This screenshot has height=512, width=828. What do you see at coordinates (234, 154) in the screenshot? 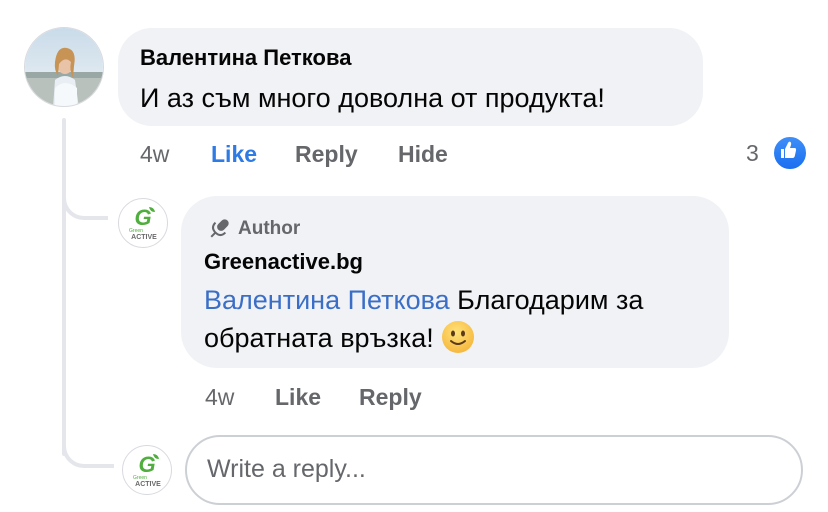
I see `like-button: Like` at bounding box center [234, 154].